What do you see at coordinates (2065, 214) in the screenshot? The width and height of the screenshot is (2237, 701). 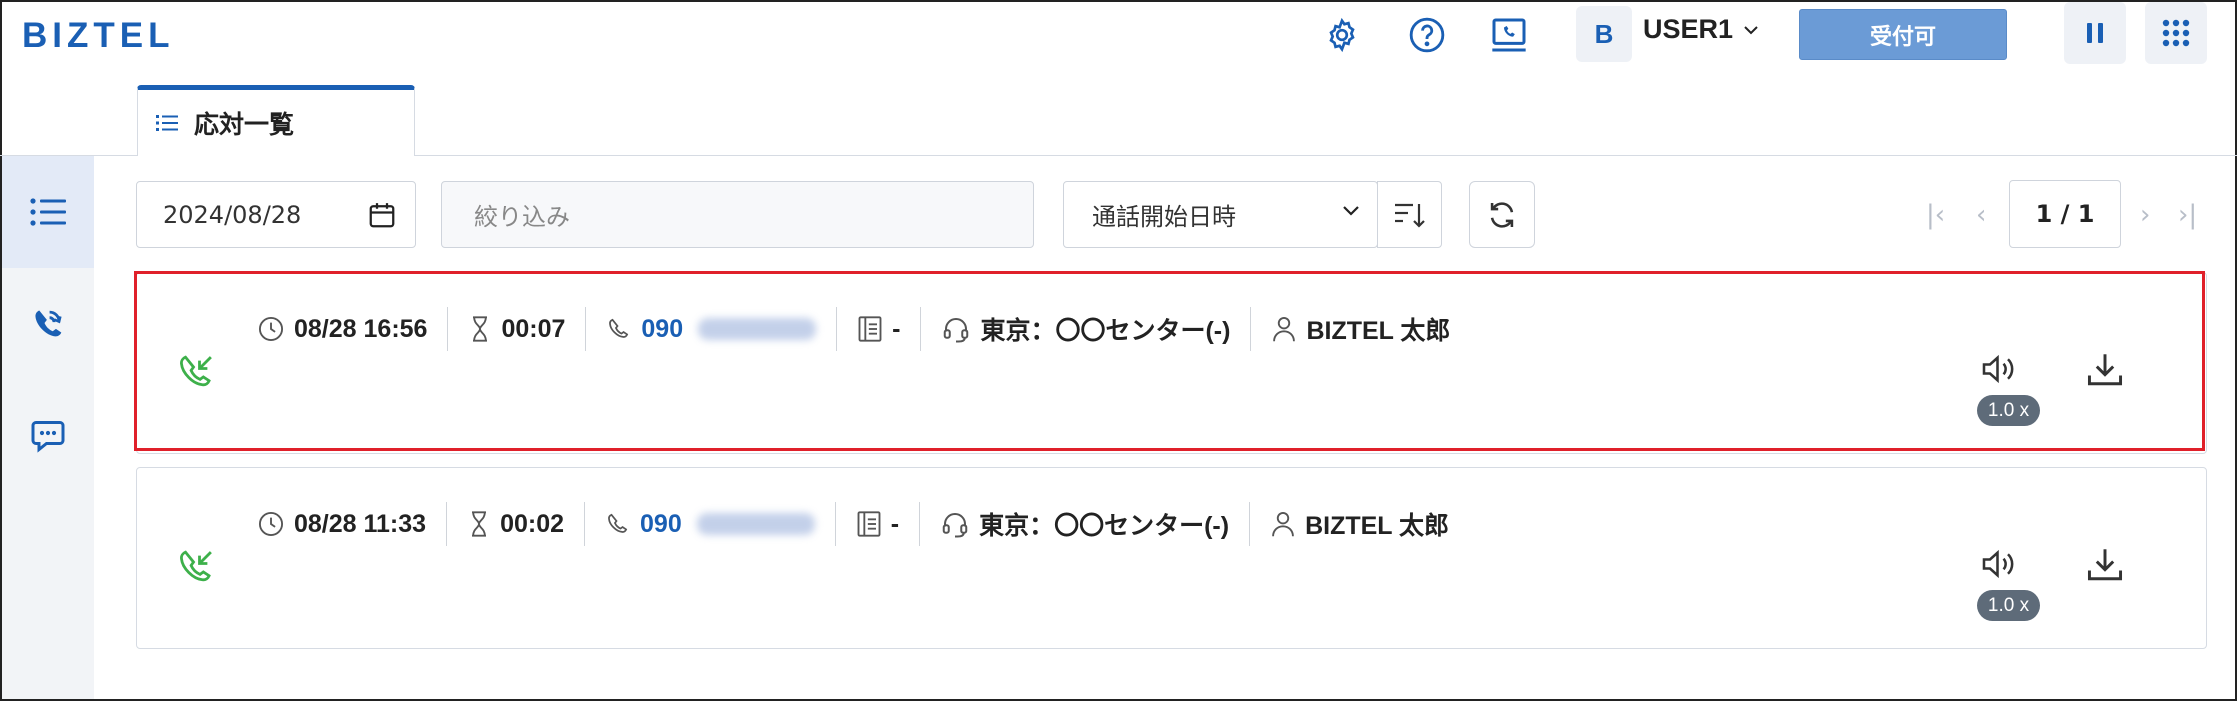 I see `page-indicator: 1 / 1` at bounding box center [2065, 214].